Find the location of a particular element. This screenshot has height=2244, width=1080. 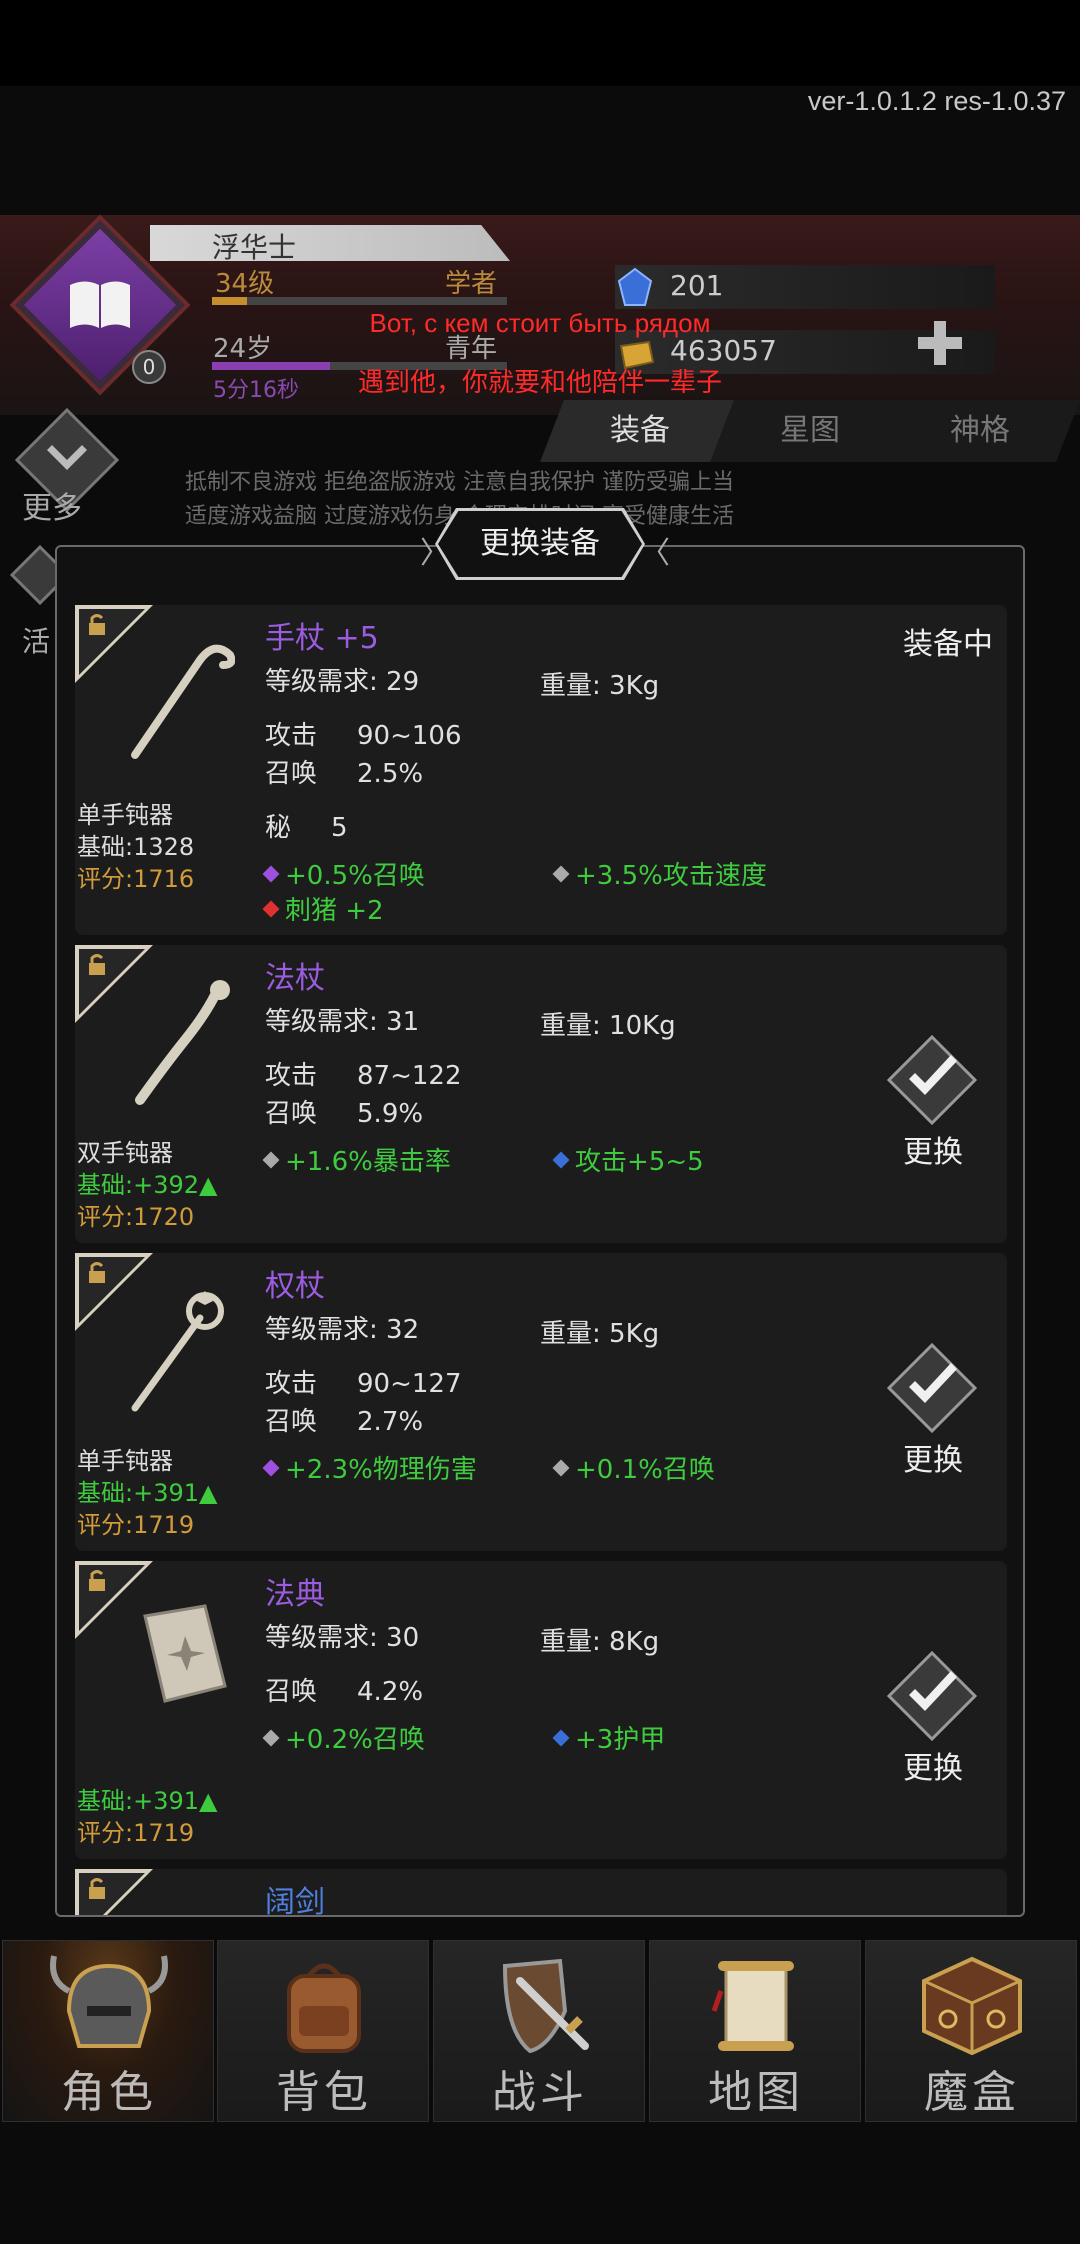

item-name: 阔剑 is located at coordinates (295, 1901).